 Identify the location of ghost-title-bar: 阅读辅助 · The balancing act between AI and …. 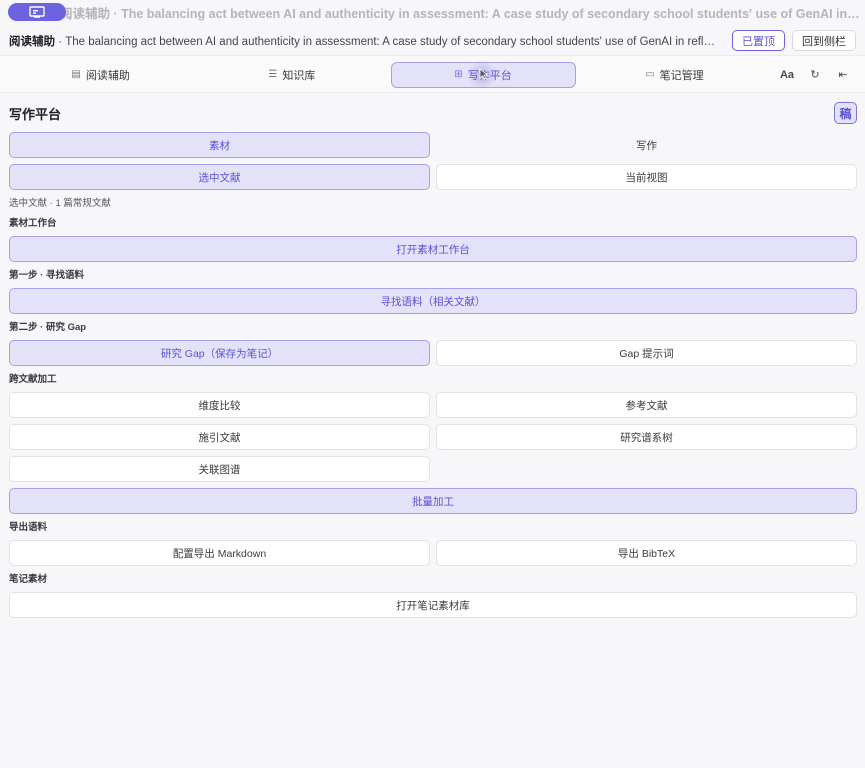
(432, 12).